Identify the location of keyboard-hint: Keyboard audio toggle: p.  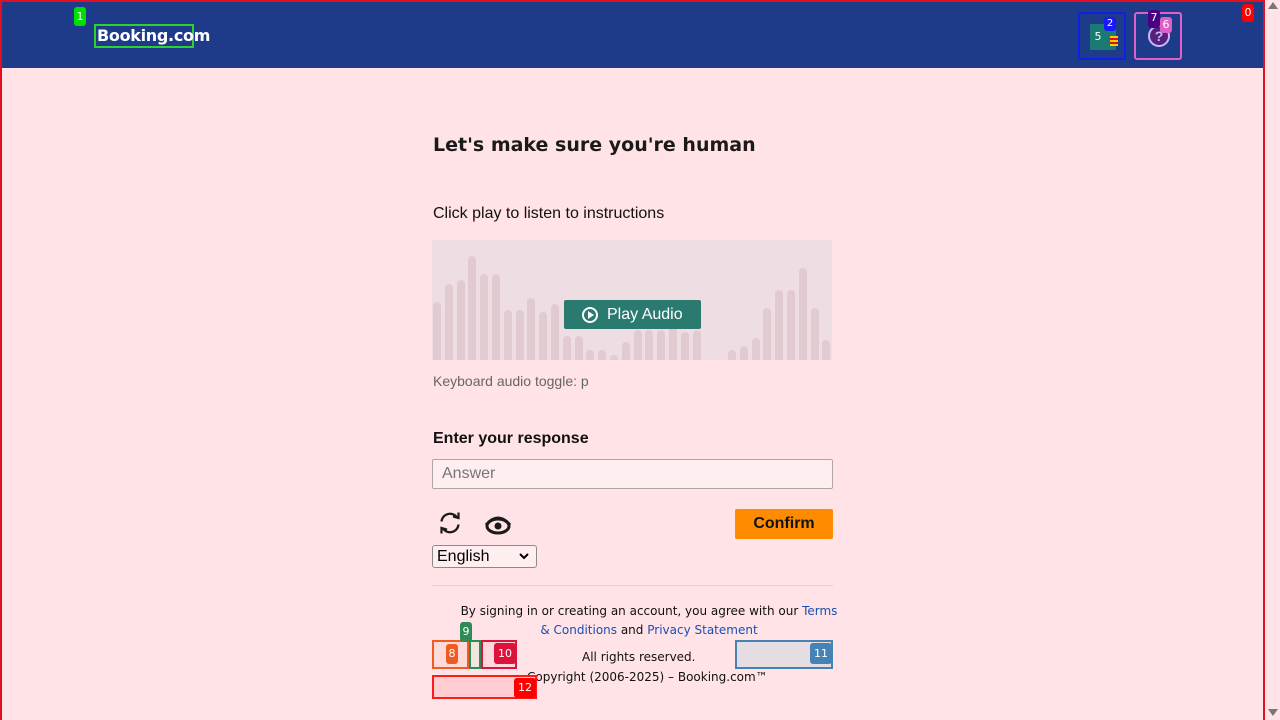
(511, 381).